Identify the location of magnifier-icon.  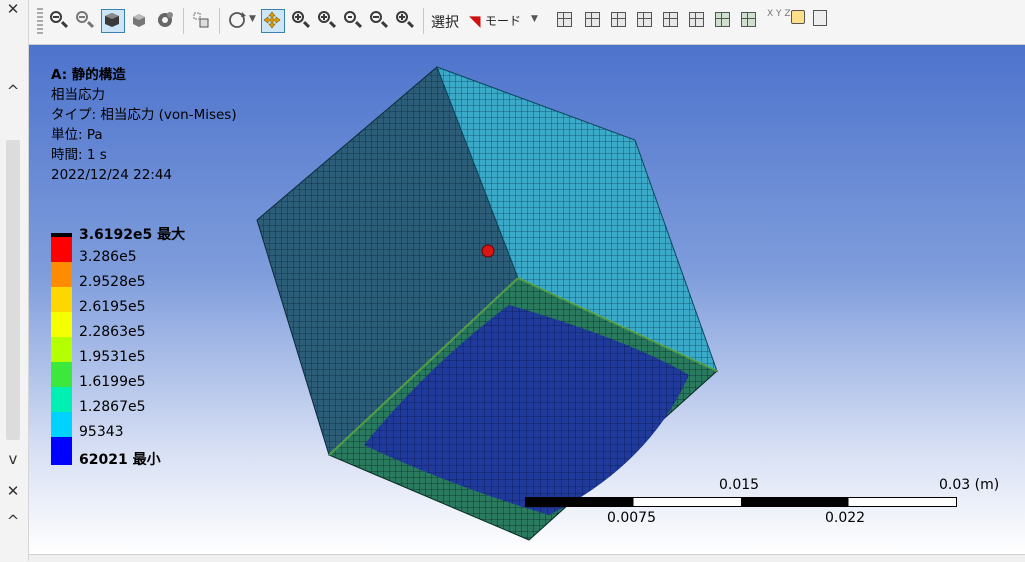
(405, 20).